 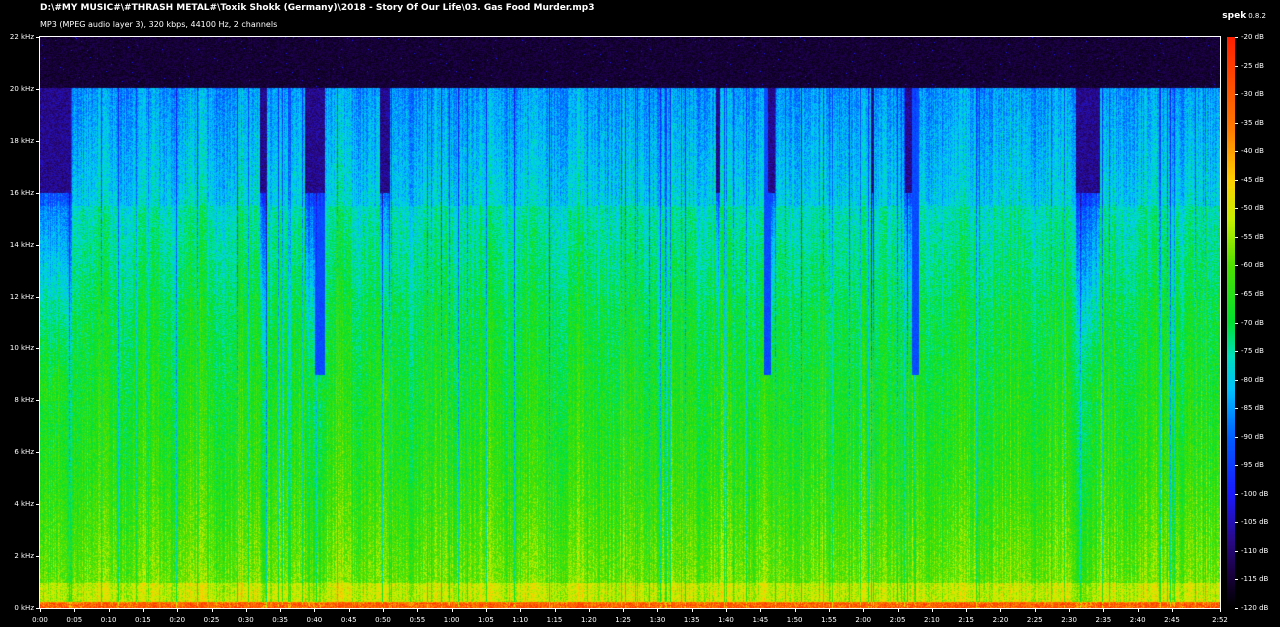 What do you see at coordinates (657, 620) in the screenshot?
I see `time-tick-label: 1:30` at bounding box center [657, 620].